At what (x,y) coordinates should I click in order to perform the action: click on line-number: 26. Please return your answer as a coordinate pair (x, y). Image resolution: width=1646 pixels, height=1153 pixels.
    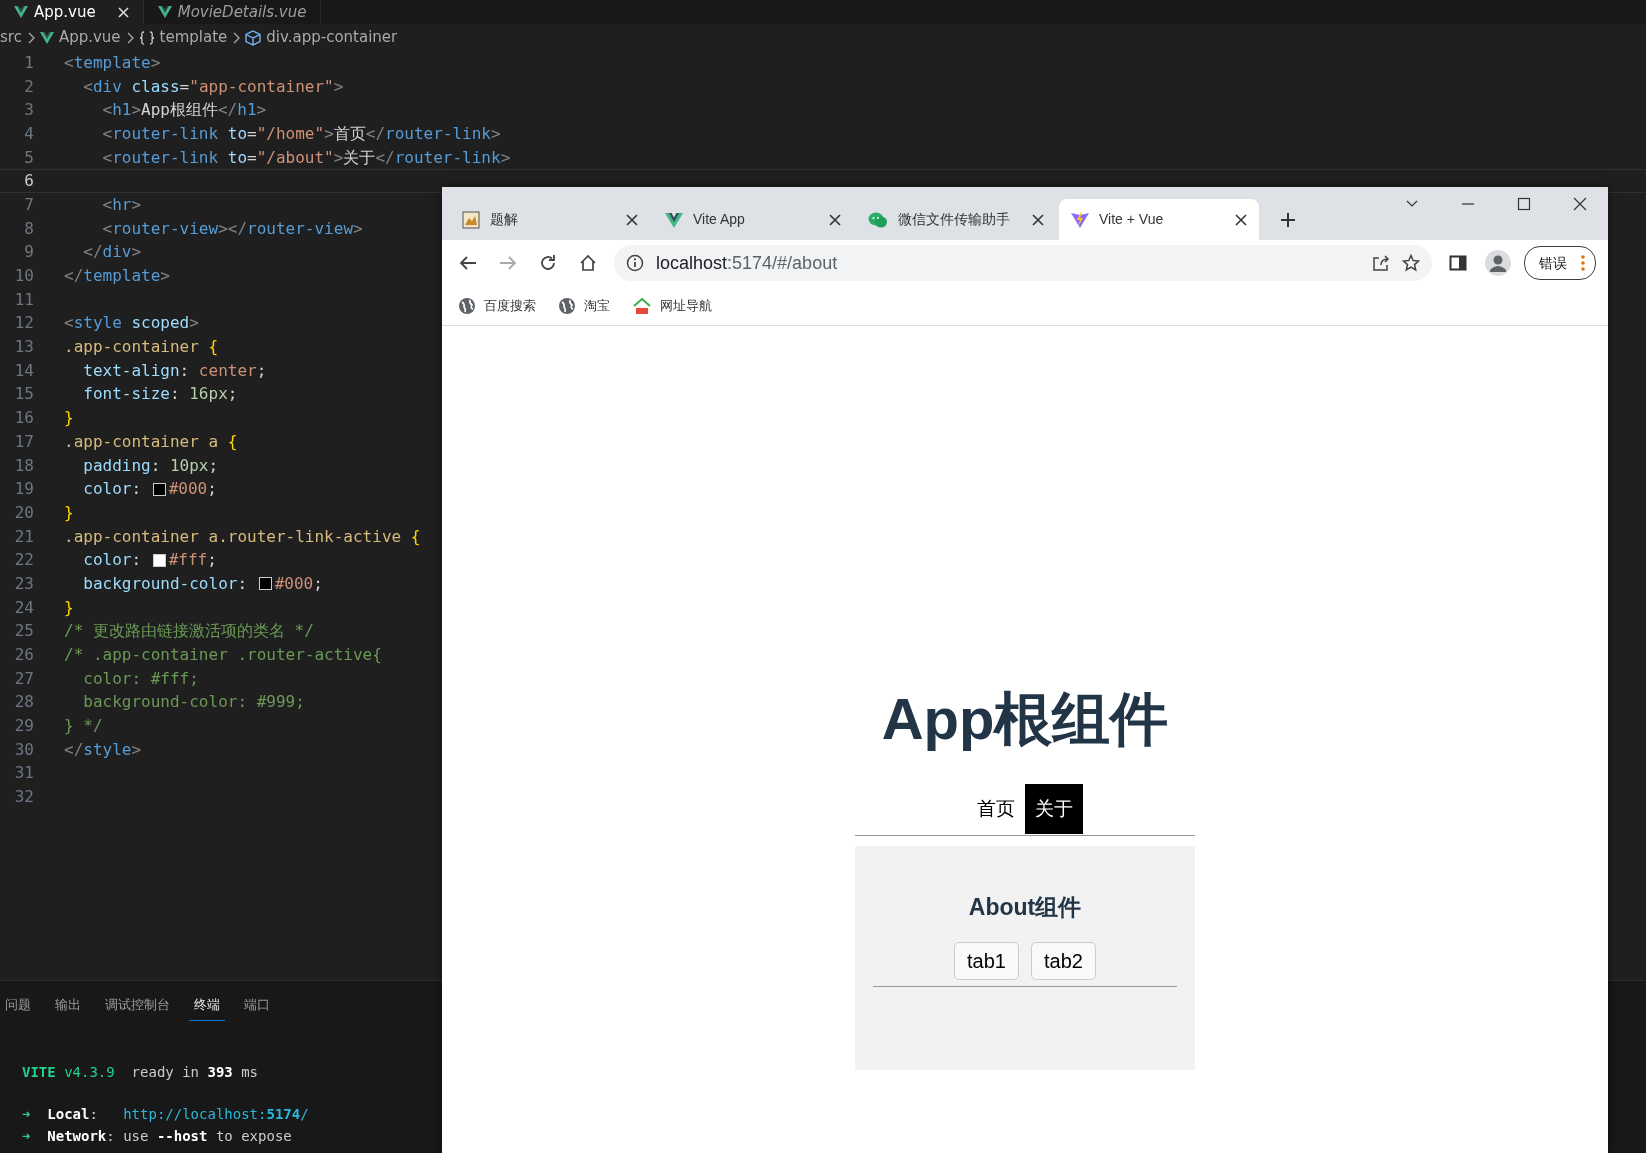
    Looking at the image, I should click on (23, 655).